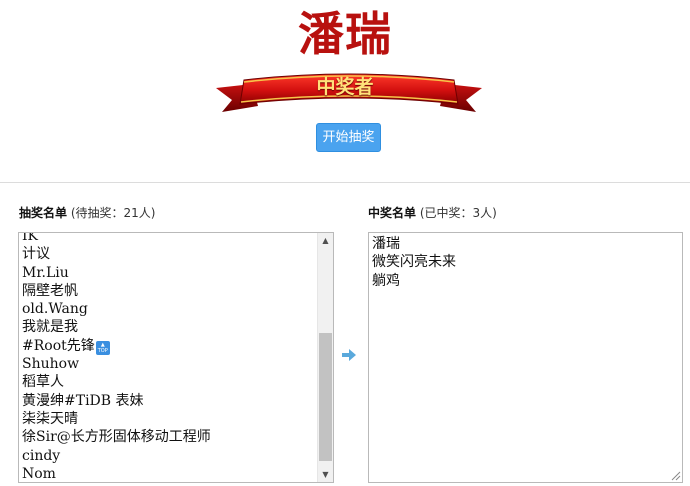 The width and height of the screenshot is (690, 486). What do you see at coordinates (116, 437) in the screenshot?
I see `list-item: 徐Sir@长方形固体移动工程师` at bounding box center [116, 437].